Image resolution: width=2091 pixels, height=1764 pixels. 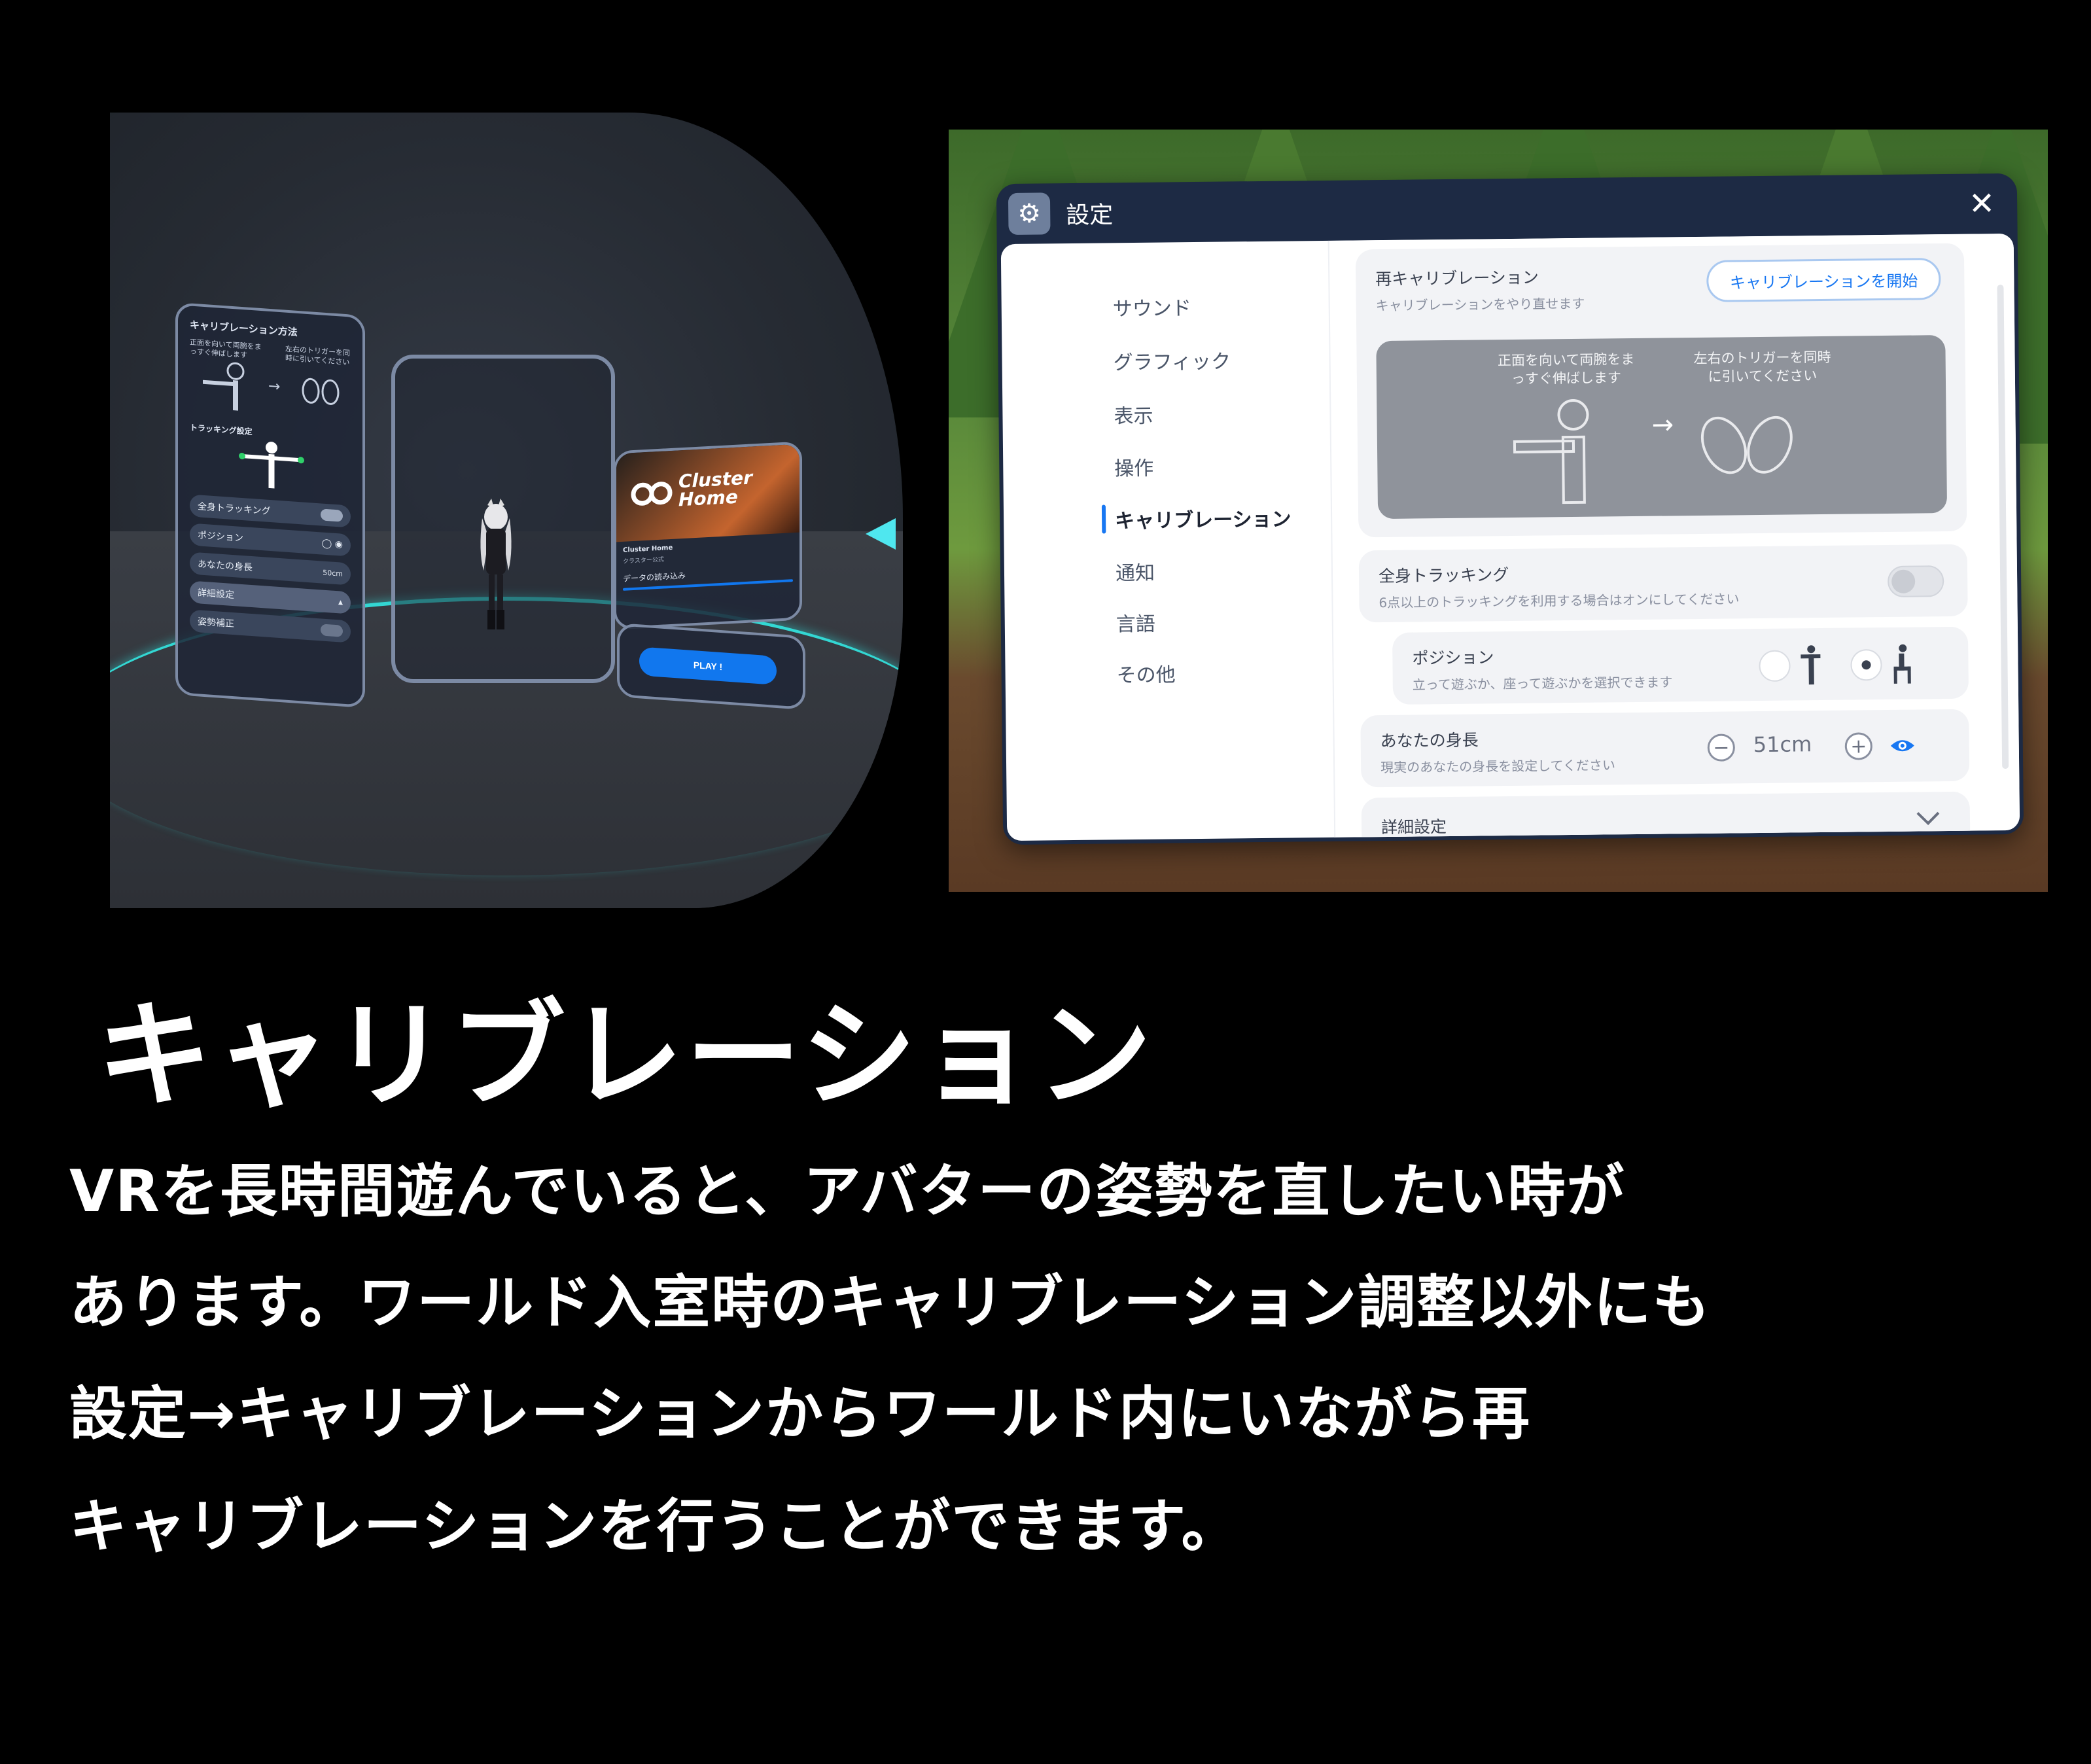 What do you see at coordinates (1480, 304) in the screenshot?
I see `recalibration-subtitle: キャリブレーションをやり直せます` at bounding box center [1480, 304].